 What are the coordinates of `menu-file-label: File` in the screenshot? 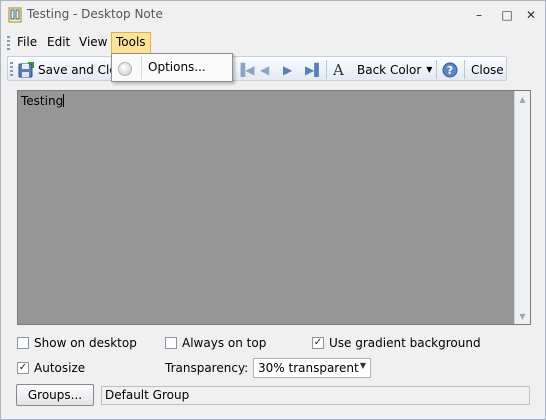 It's located at (27, 42).